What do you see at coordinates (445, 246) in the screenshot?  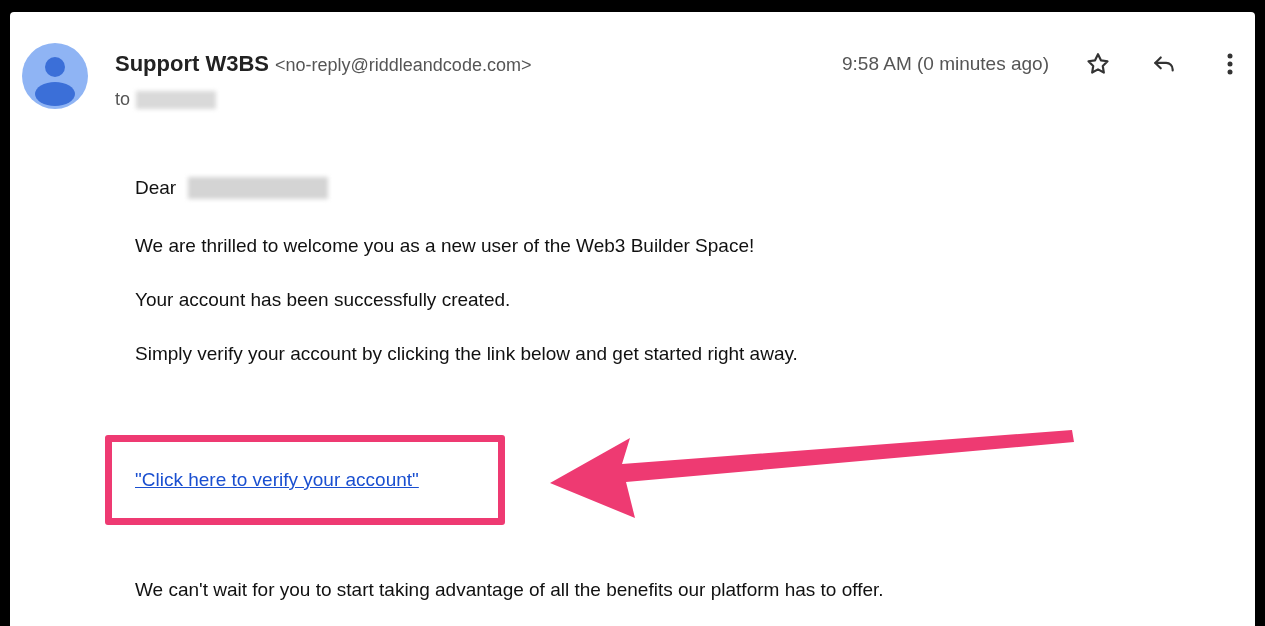 I see `body-paragraph: We are thrilled to welcome you as a new user of the Web3 Builder Space!` at bounding box center [445, 246].